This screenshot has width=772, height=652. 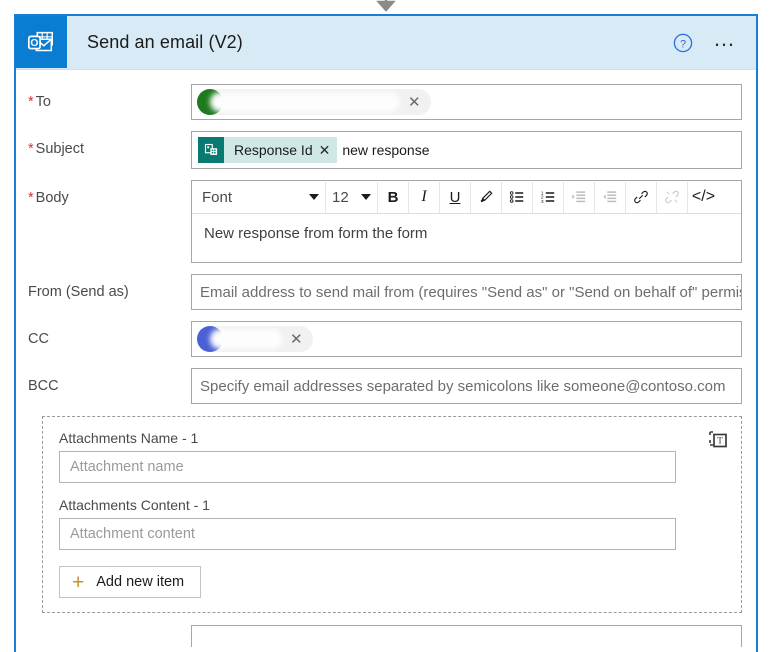 I want to click on code-glyph: </>, so click(x=703, y=196).